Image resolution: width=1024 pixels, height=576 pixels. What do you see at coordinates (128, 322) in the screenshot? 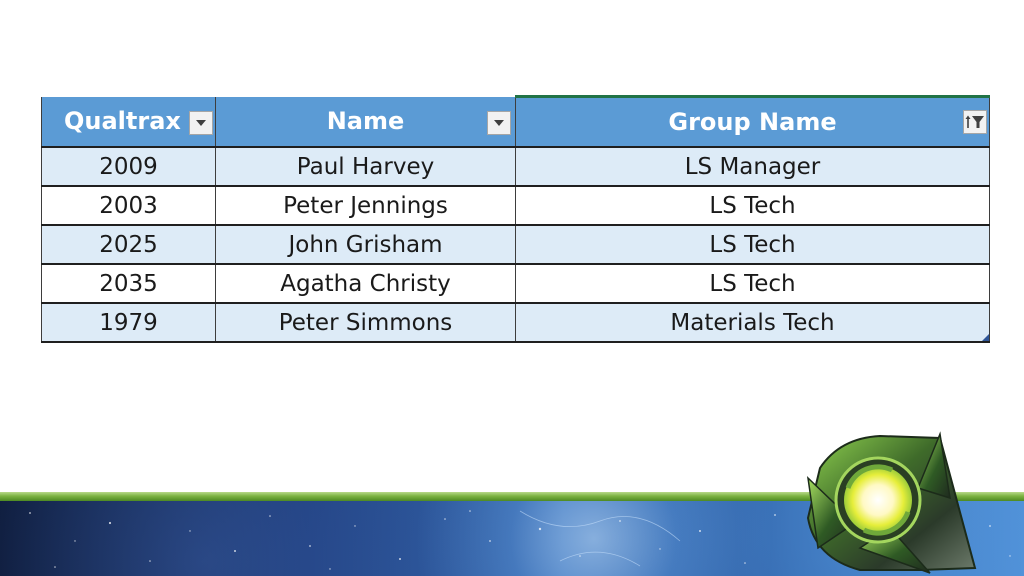
I see `cell-qualtrax-id: 1979` at bounding box center [128, 322].